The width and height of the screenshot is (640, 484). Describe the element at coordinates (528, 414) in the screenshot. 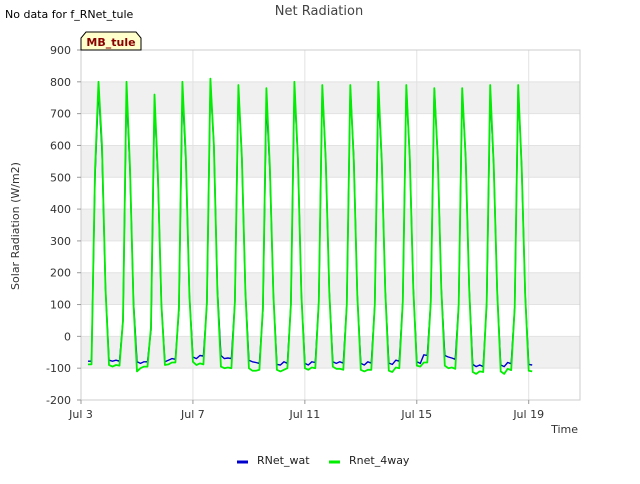

I see `x-tick-label: Jul 19` at that location.